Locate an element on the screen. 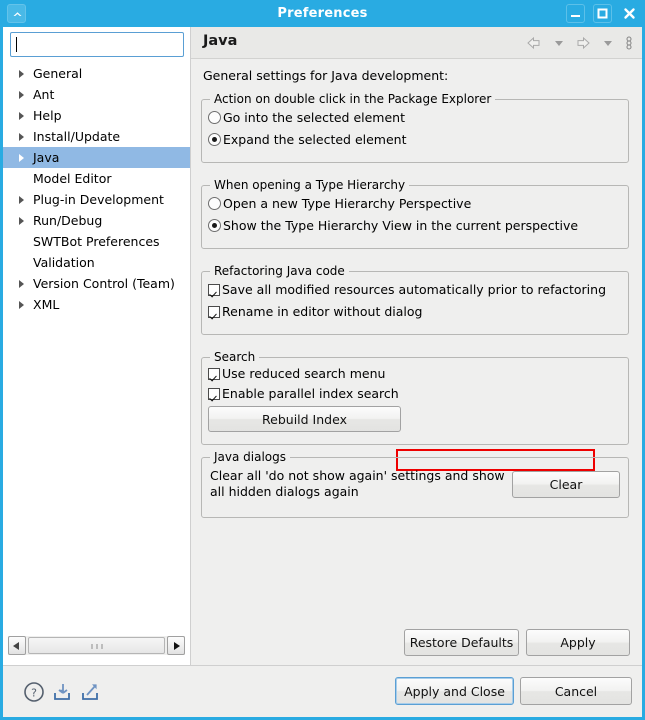  sidebar-horizontal-scrollbar is located at coordinates (96, 645).